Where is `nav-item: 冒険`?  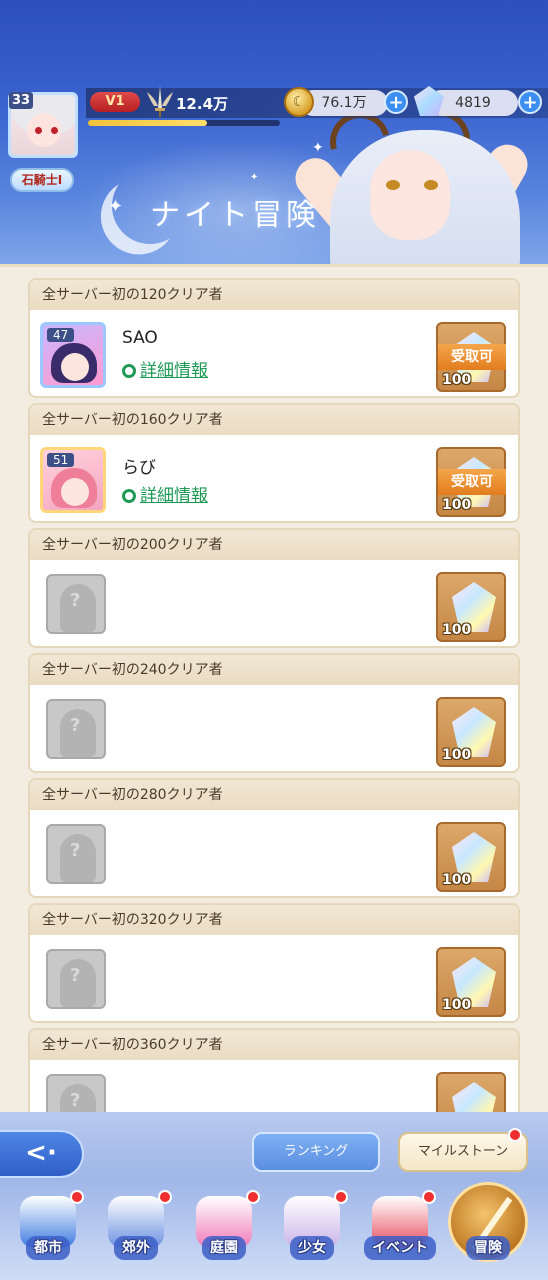
nav-item: 冒険 is located at coordinates (488, 1229).